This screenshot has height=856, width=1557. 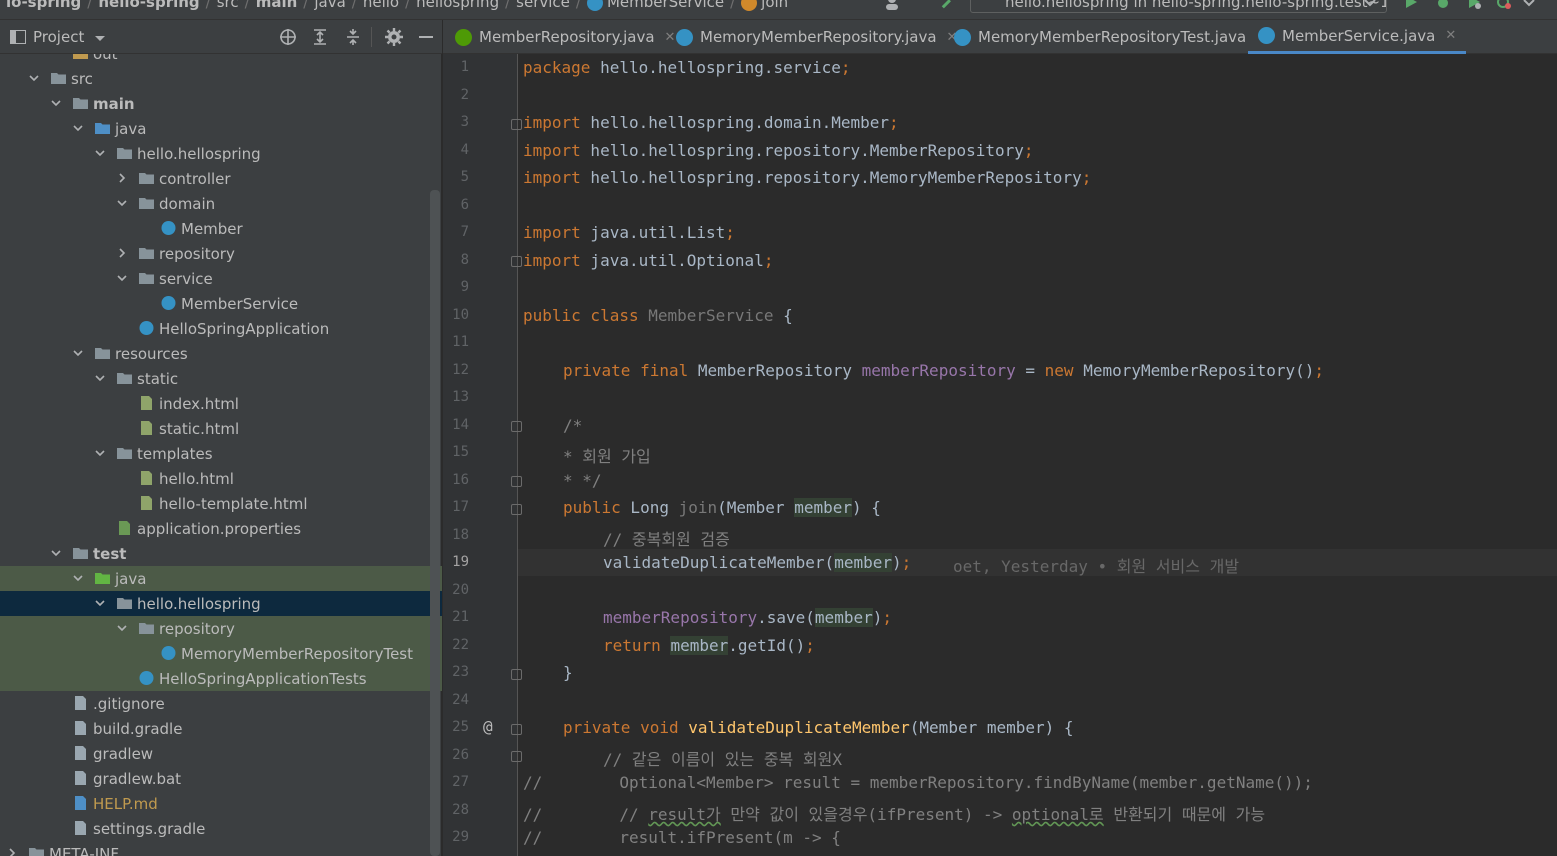 I want to click on breadcrumb-item: hello-spring, so click(x=148, y=5).